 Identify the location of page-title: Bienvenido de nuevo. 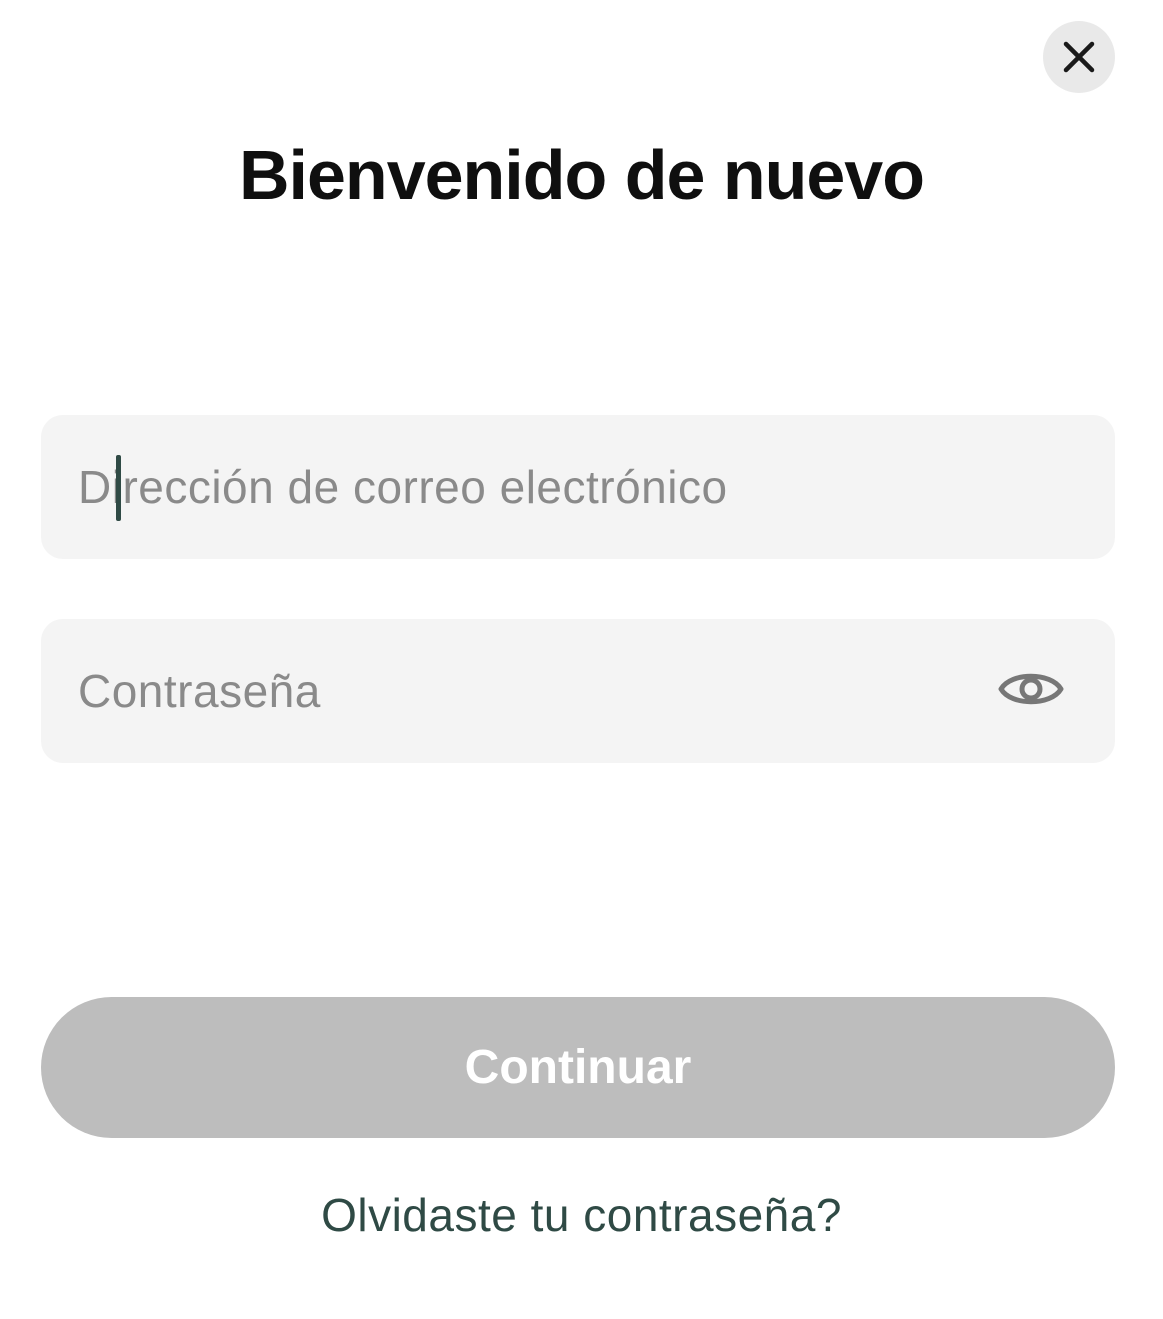
(582, 175).